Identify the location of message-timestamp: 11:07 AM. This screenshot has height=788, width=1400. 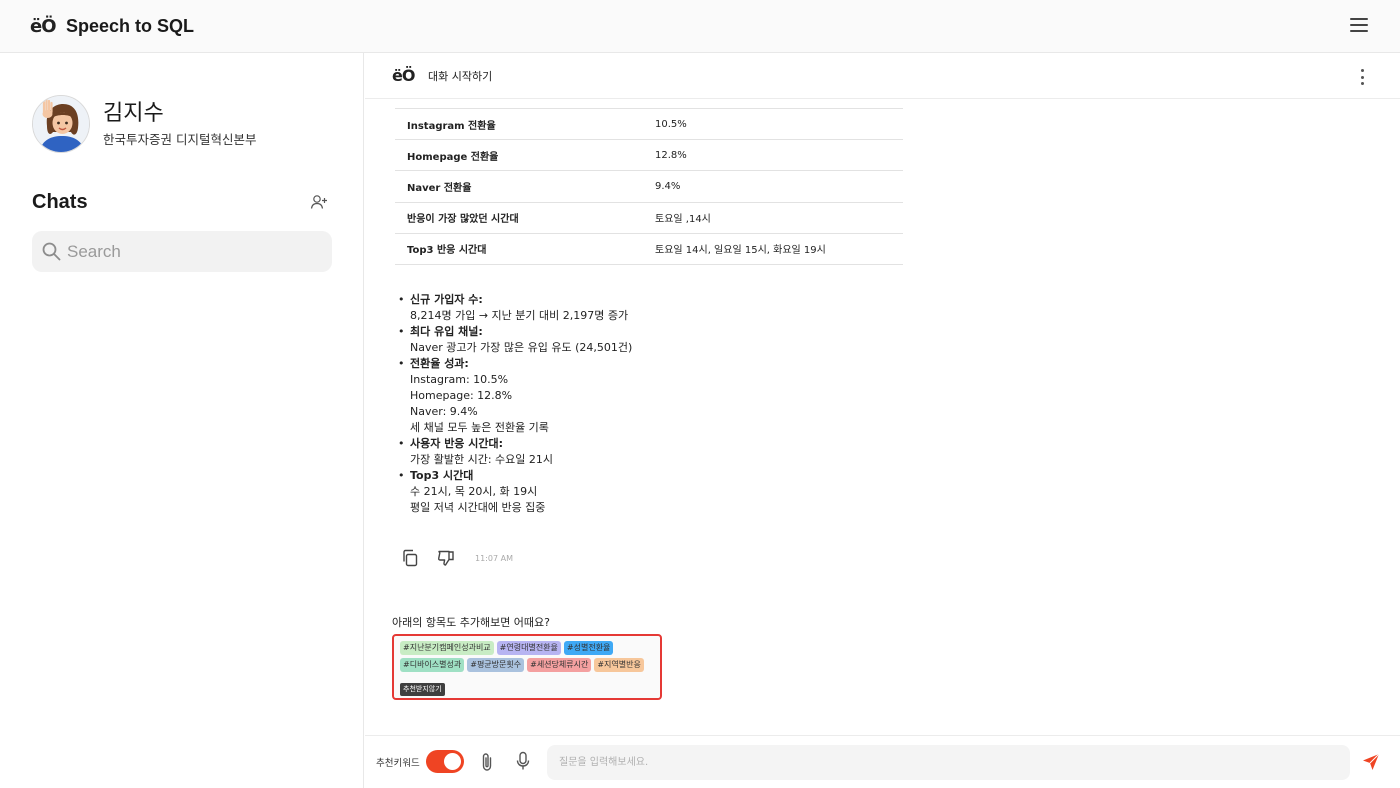
(494, 558).